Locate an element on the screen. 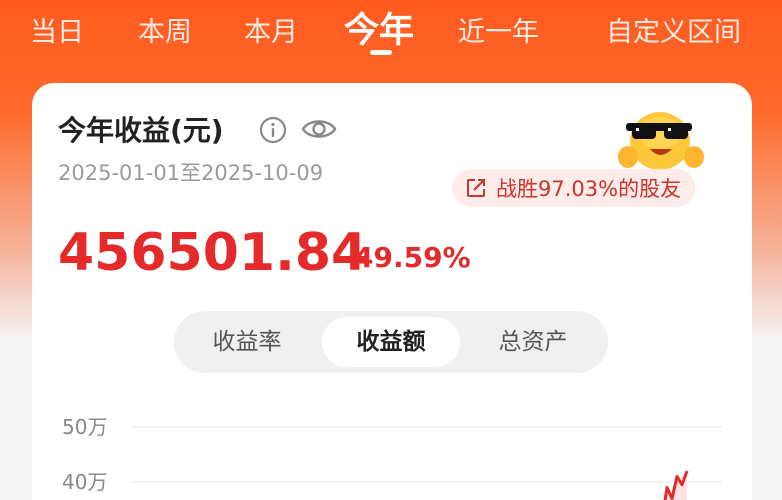 This screenshot has height=500, width=782. chart-metric-toggle: 收益率 收益额 总资产 is located at coordinates (391, 342).